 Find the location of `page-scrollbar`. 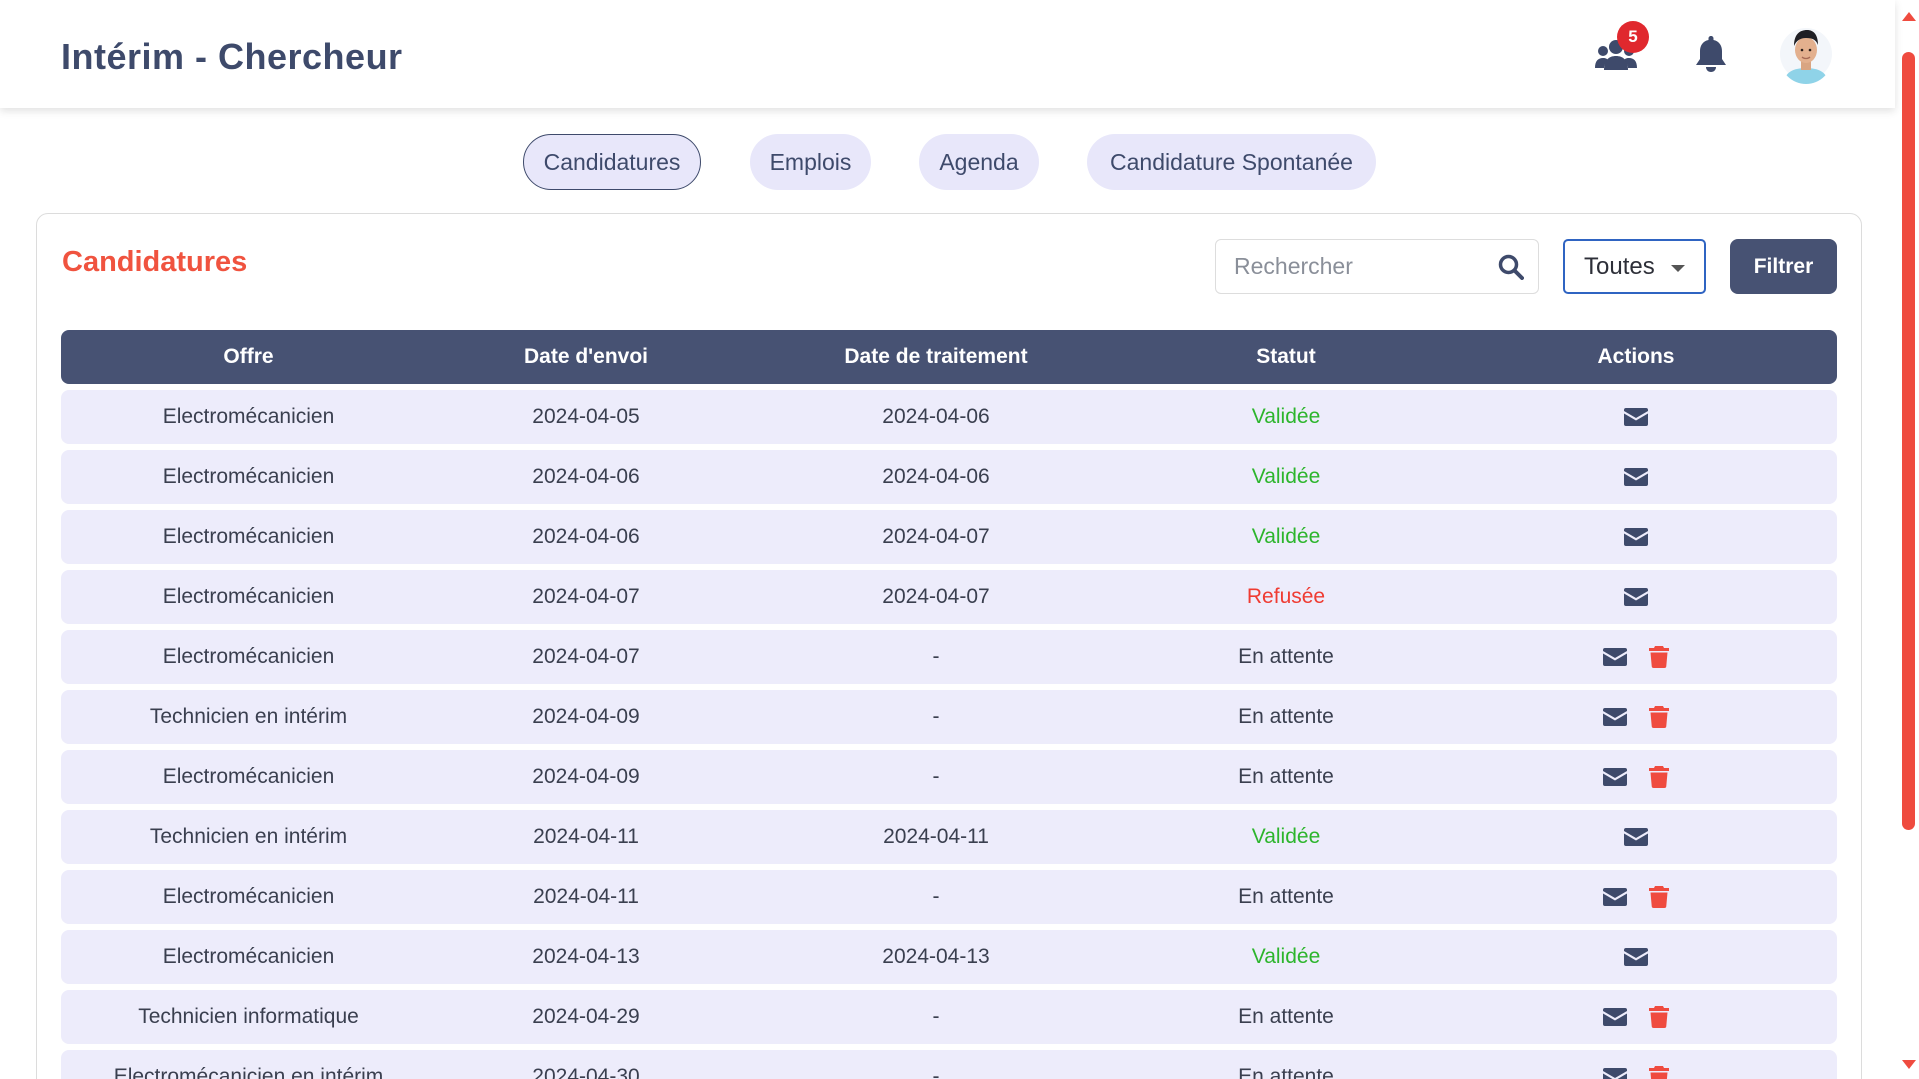

page-scrollbar is located at coordinates (1908, 539).